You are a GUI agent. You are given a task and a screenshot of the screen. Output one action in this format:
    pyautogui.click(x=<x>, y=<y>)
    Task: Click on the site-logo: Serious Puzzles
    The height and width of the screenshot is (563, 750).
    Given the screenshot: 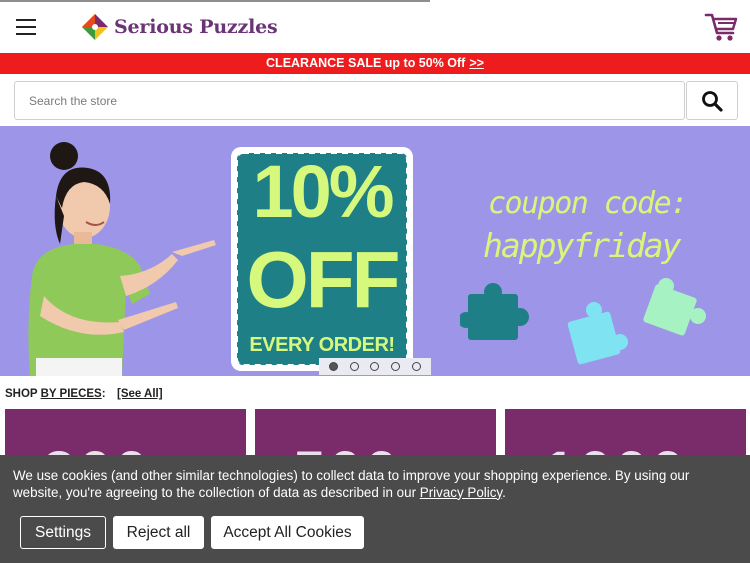 What is the action you would take?
    pyautogui.click(x=179, y=27)
    